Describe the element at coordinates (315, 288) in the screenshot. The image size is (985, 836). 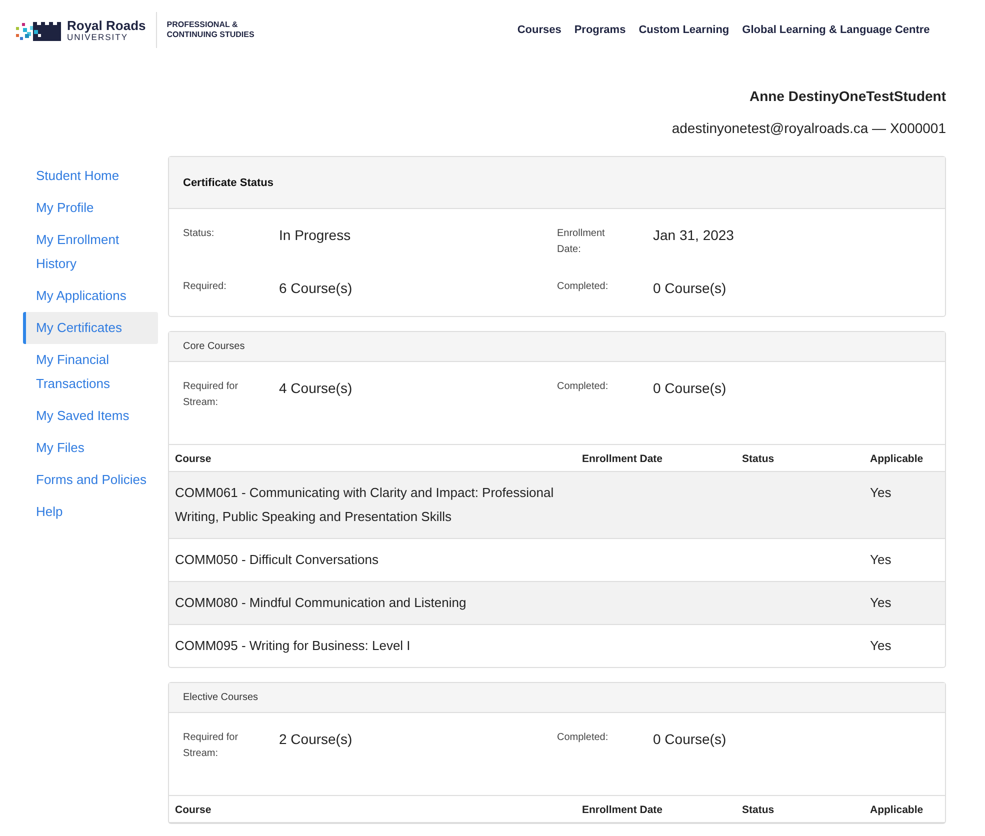
I see `field-value: 6 Course(s)` at that location.